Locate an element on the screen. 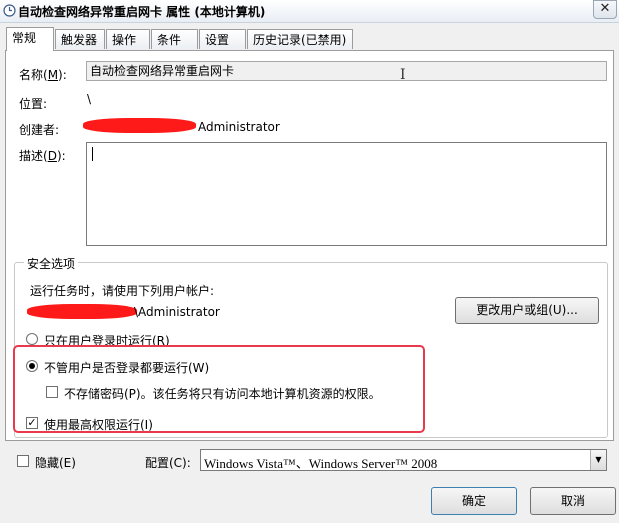 The width and height of the screenshot is (619, 523). author-redaction is located at coordinates (139, 125).